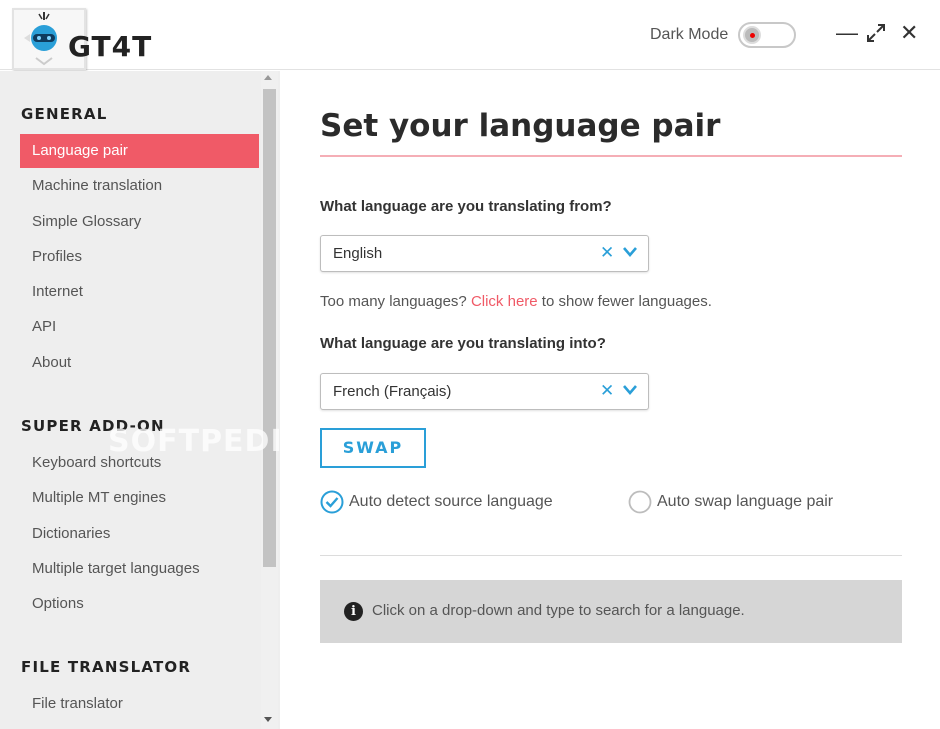 This screenshot has width=940, height=729. What do you see at coordinates (106, 667) in the screenshot?
I see `section-title-file-translator: FILE TRANSLATOR` at bounding box center [106, 667].